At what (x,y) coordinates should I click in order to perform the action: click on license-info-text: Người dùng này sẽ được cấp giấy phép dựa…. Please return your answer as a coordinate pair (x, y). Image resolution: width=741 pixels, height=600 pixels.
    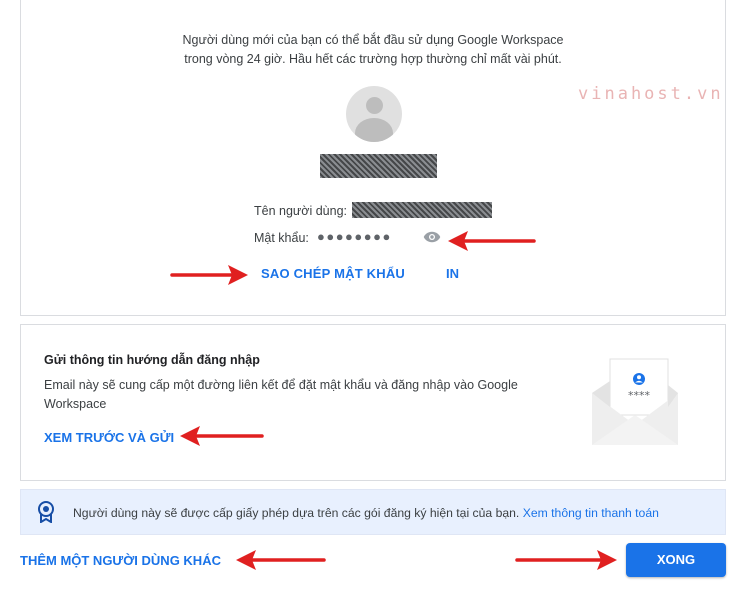
    Looking at the image, I should click on (366, 513).